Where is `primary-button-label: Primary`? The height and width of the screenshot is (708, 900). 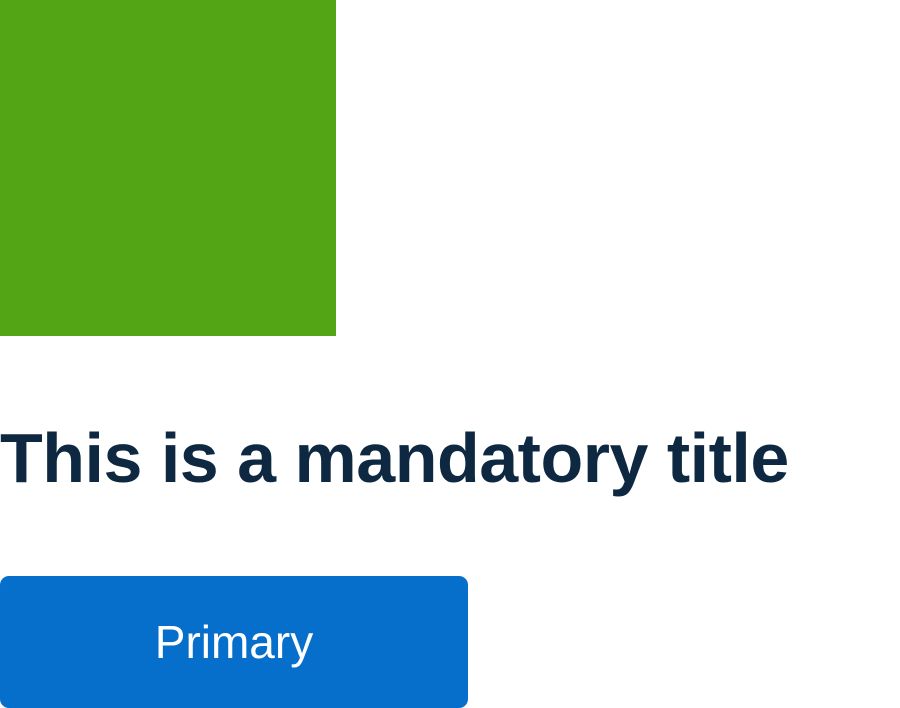 primary-button-label: Primary is located at coordinates (234, 642).